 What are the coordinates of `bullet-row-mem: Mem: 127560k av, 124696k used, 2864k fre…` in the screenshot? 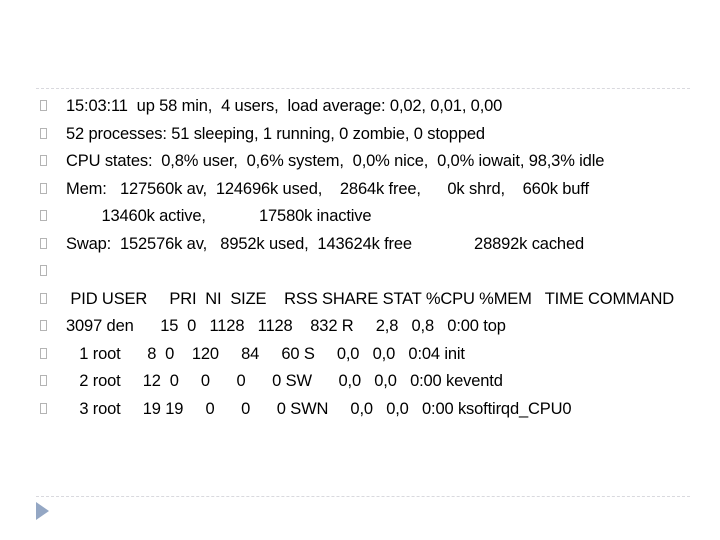 It's located at (366, 189).